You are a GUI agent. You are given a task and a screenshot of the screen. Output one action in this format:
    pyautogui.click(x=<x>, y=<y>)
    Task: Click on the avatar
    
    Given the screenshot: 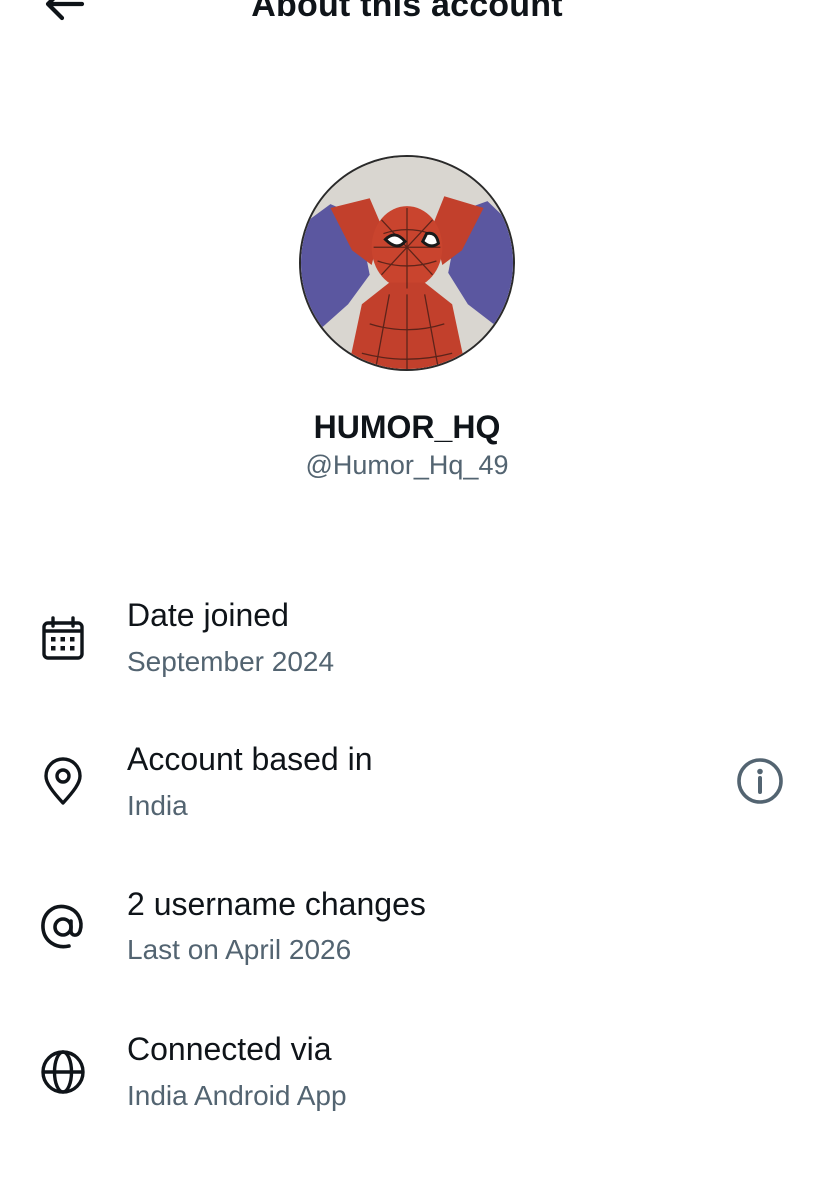 What is the action you would take?
    pyautogui.click(x=407, y=263)
    